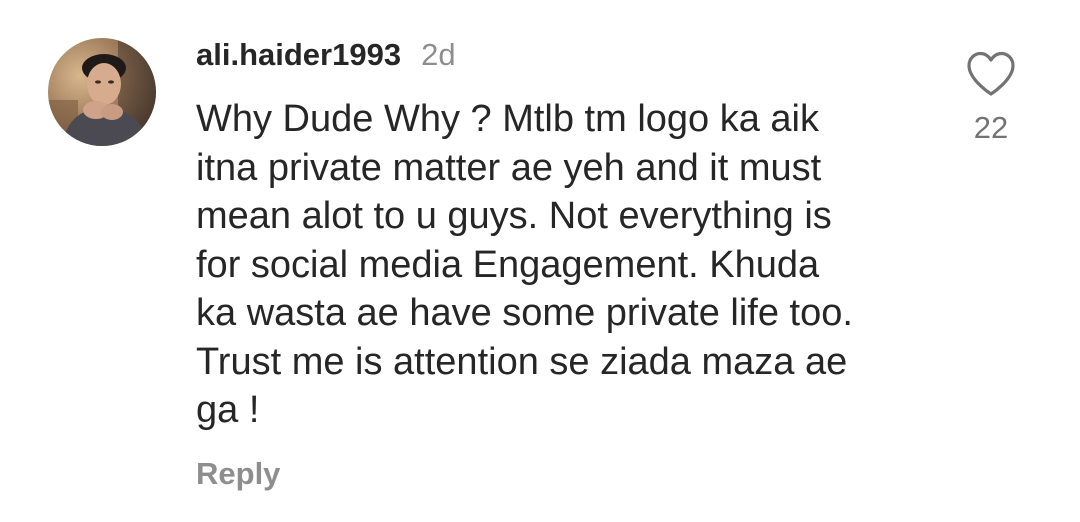 The height and width of the screenshot is (522, 1080). I want to click on reply-button: Reply, so click(238, 474).